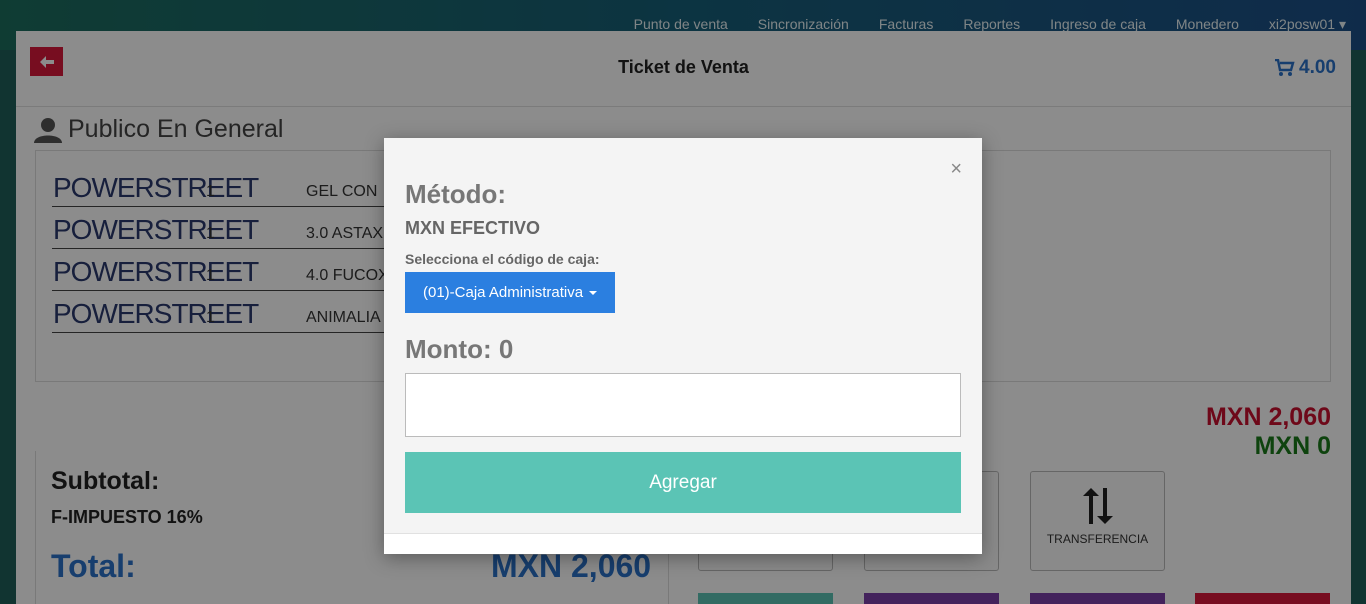  Describe the element at coordinates (503, 292) in the screenshot. I see `cash-register-selected: (01)-Caja Administrativa` at that location.